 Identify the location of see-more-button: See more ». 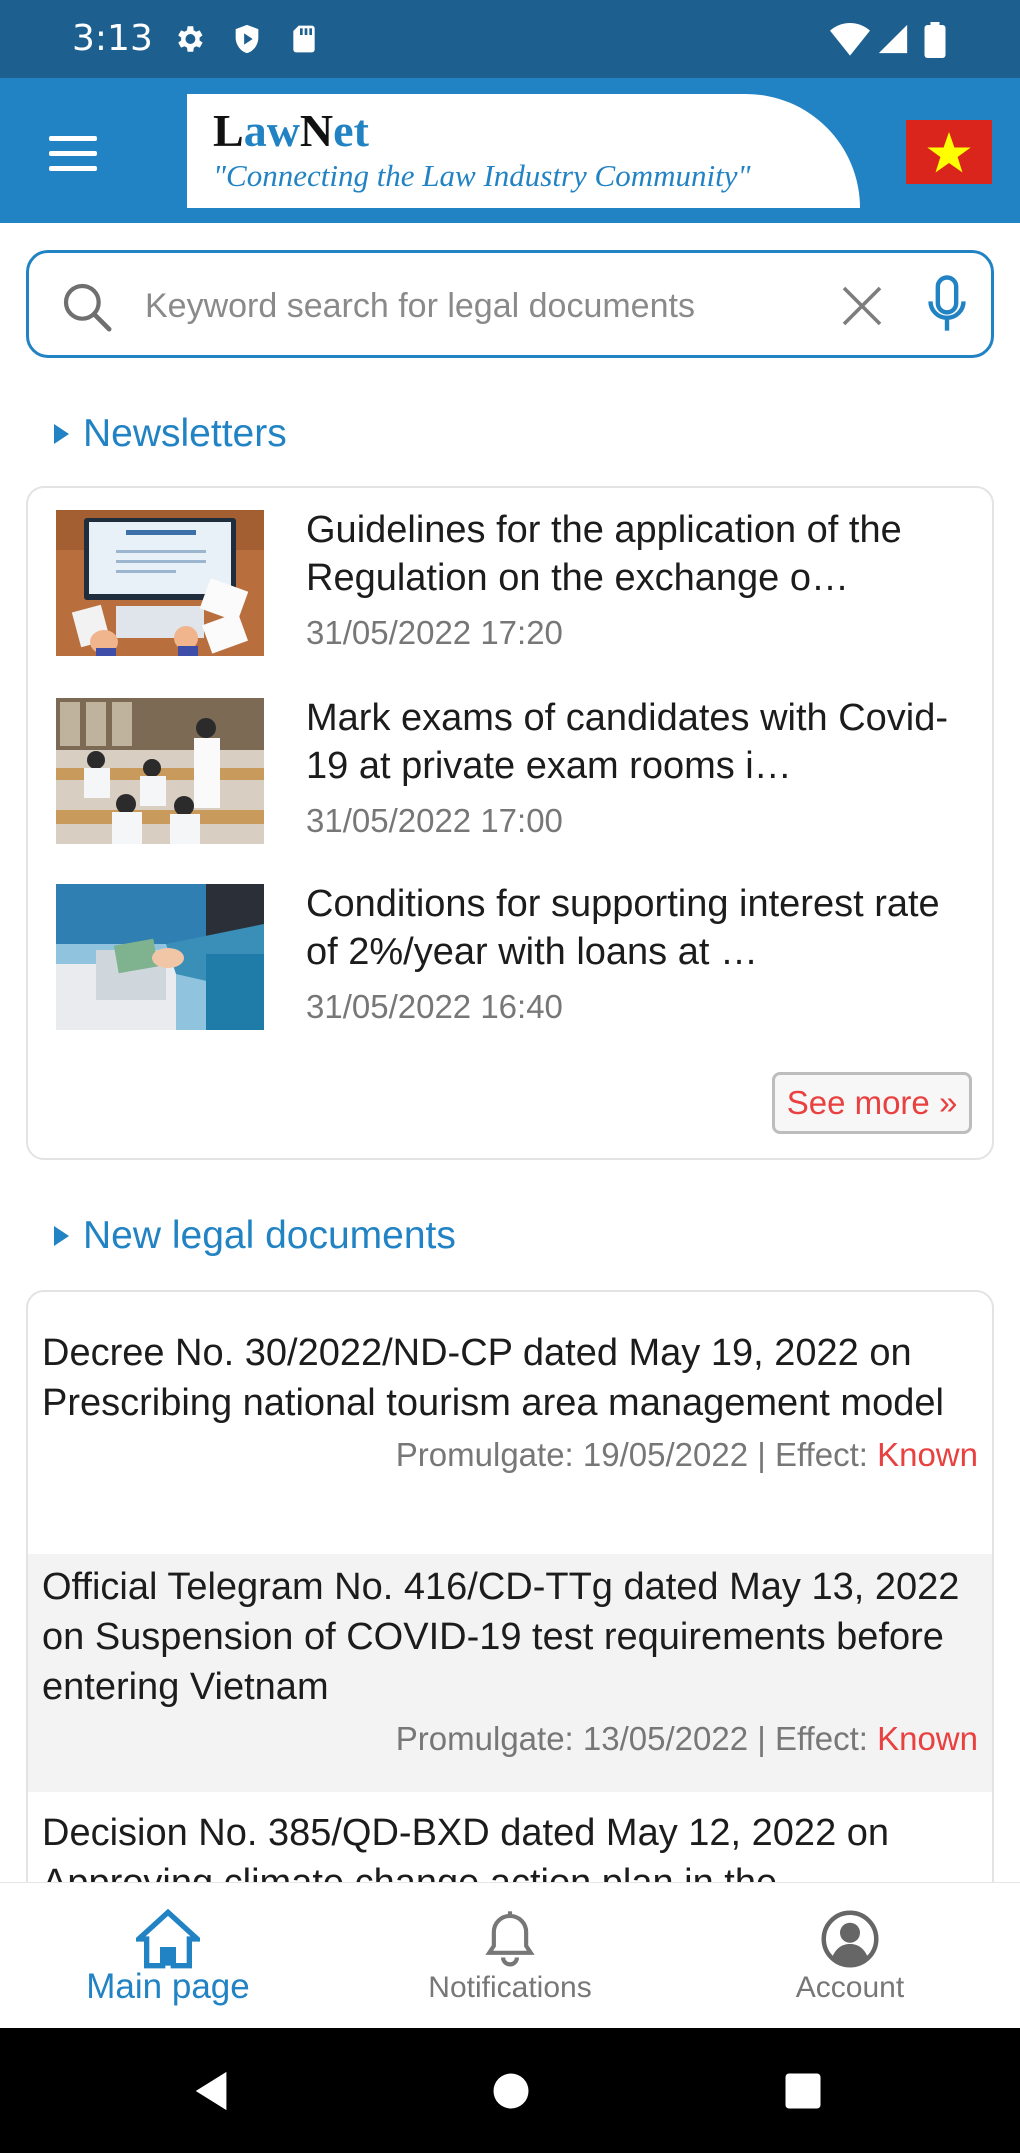
(872, 1103).